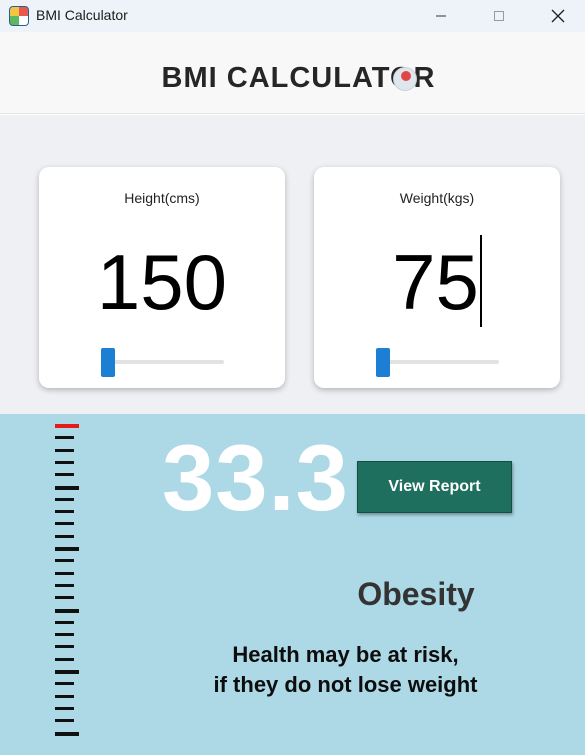 This screenshot has width=585, height=755. Describe the element at coordinates (19, 16) in the screenshot. I see `bmi-app-icon` at that location.